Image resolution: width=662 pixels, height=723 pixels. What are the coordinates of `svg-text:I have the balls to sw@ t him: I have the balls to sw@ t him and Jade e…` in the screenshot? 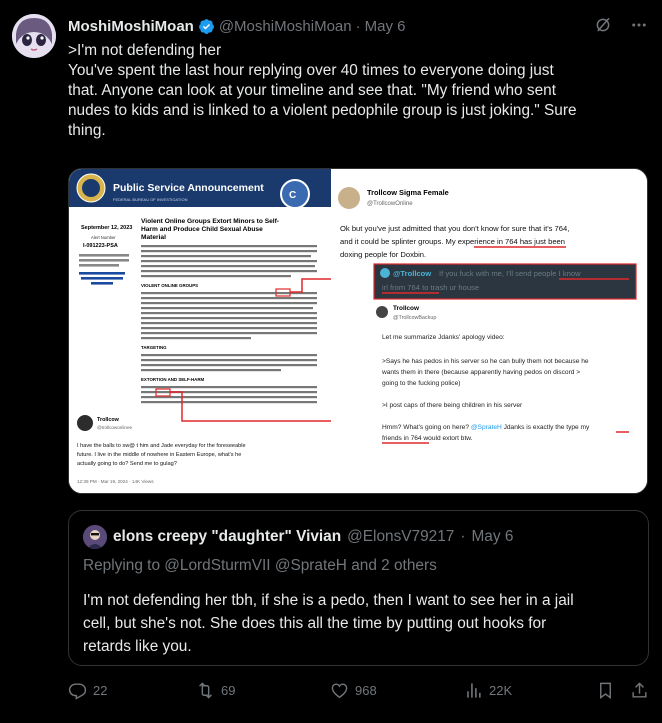 It's located at (161, 446).